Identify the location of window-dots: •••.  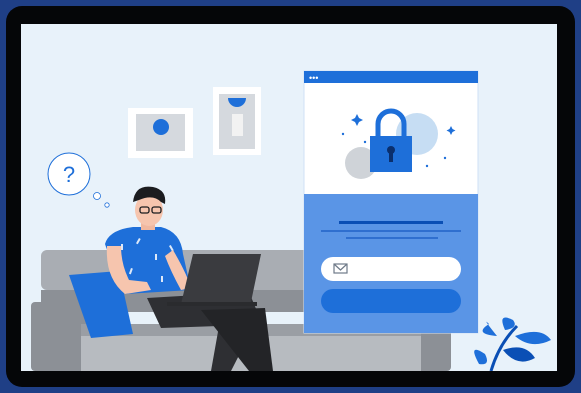
(313, 78).